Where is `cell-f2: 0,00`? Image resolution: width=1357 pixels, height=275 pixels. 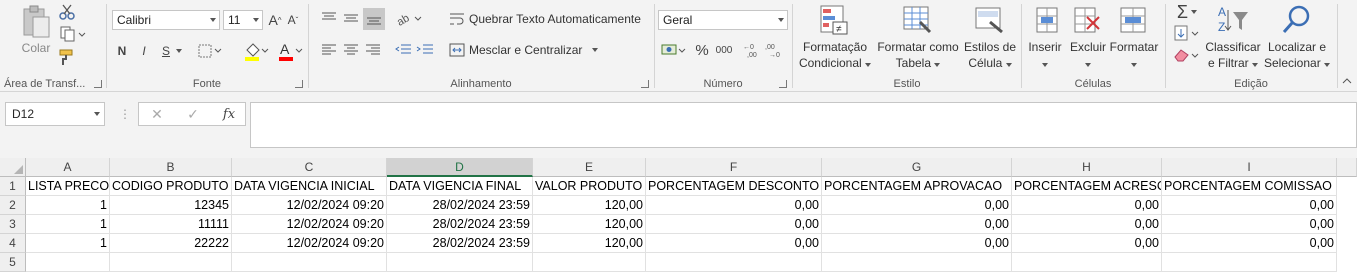
cell-f2: 0,00 is located at coordinates (734, 205).